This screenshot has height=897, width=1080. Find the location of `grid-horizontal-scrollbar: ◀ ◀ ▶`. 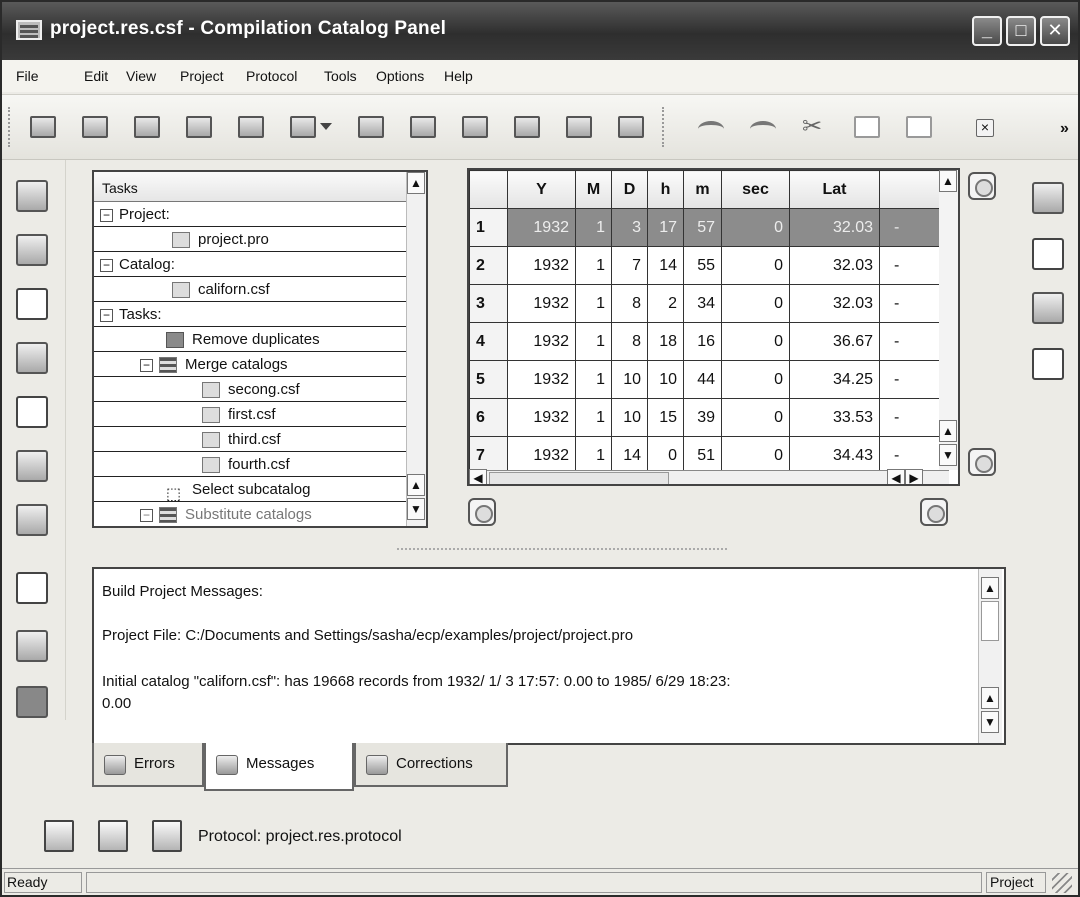

grid-horizontal-scrollbar: ◀ ◀ ▶ is located at coordinates (709, 476).